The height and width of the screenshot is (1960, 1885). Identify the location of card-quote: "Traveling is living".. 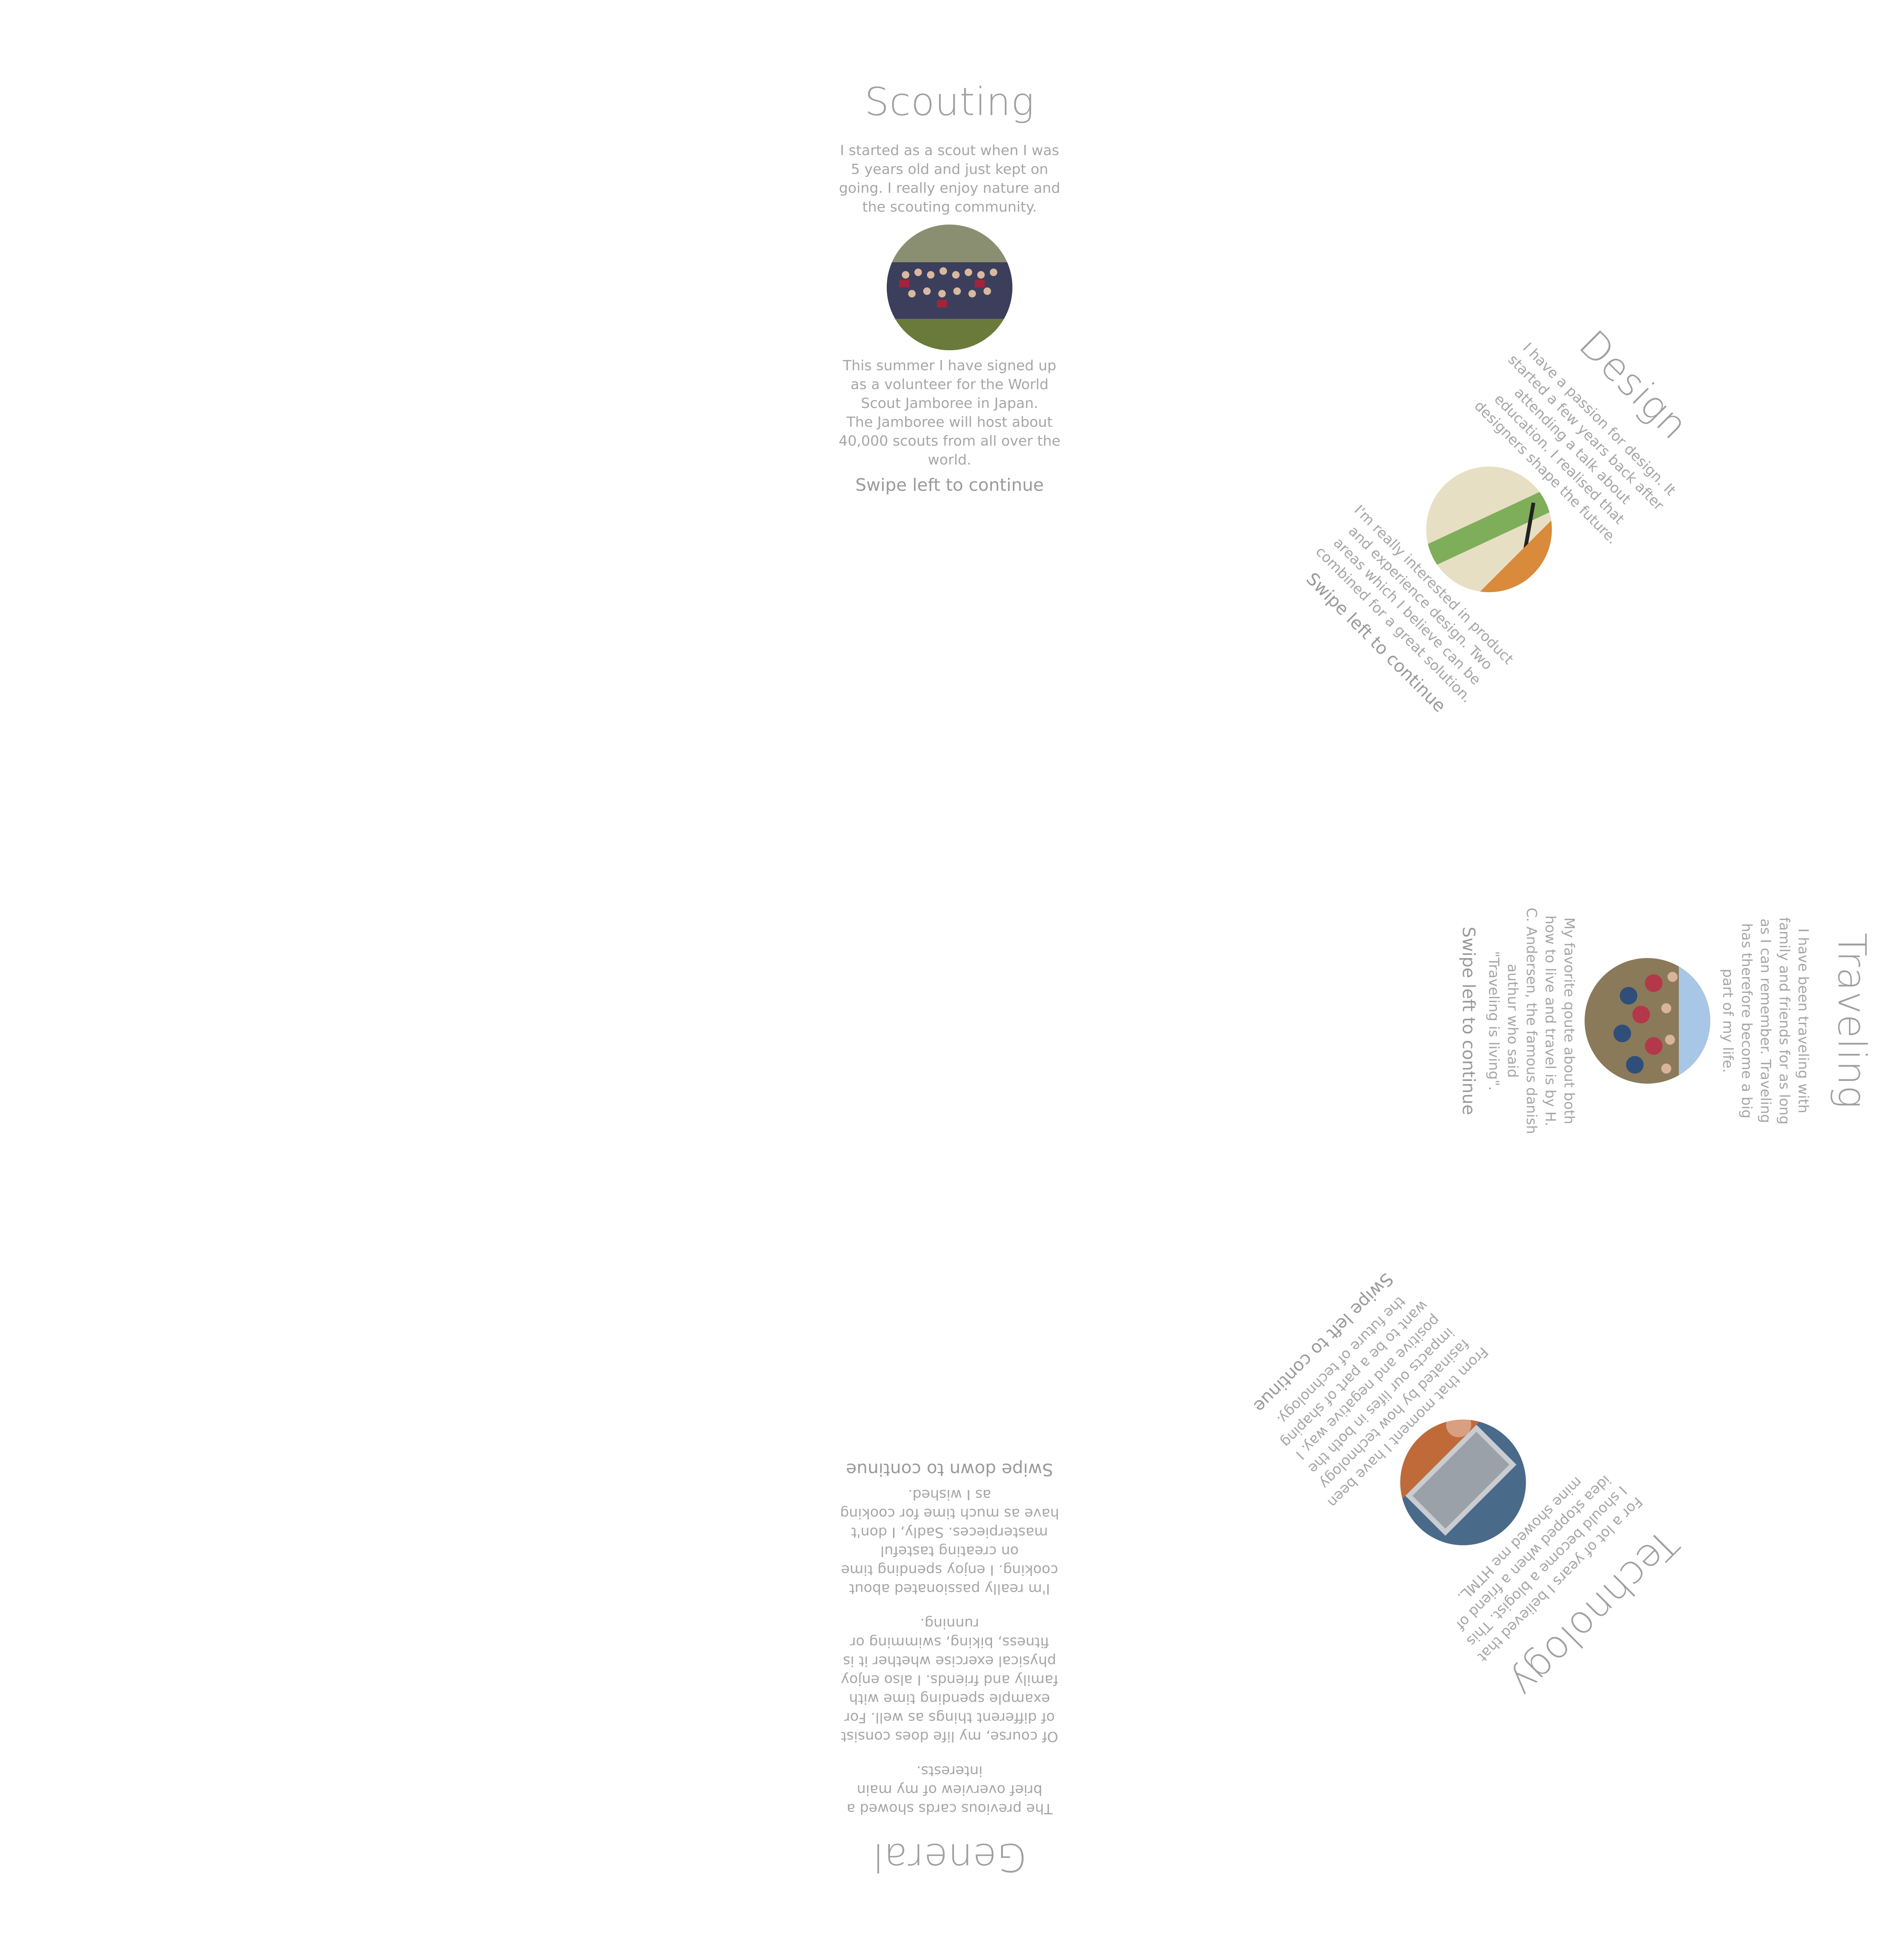
(1494, 1021).